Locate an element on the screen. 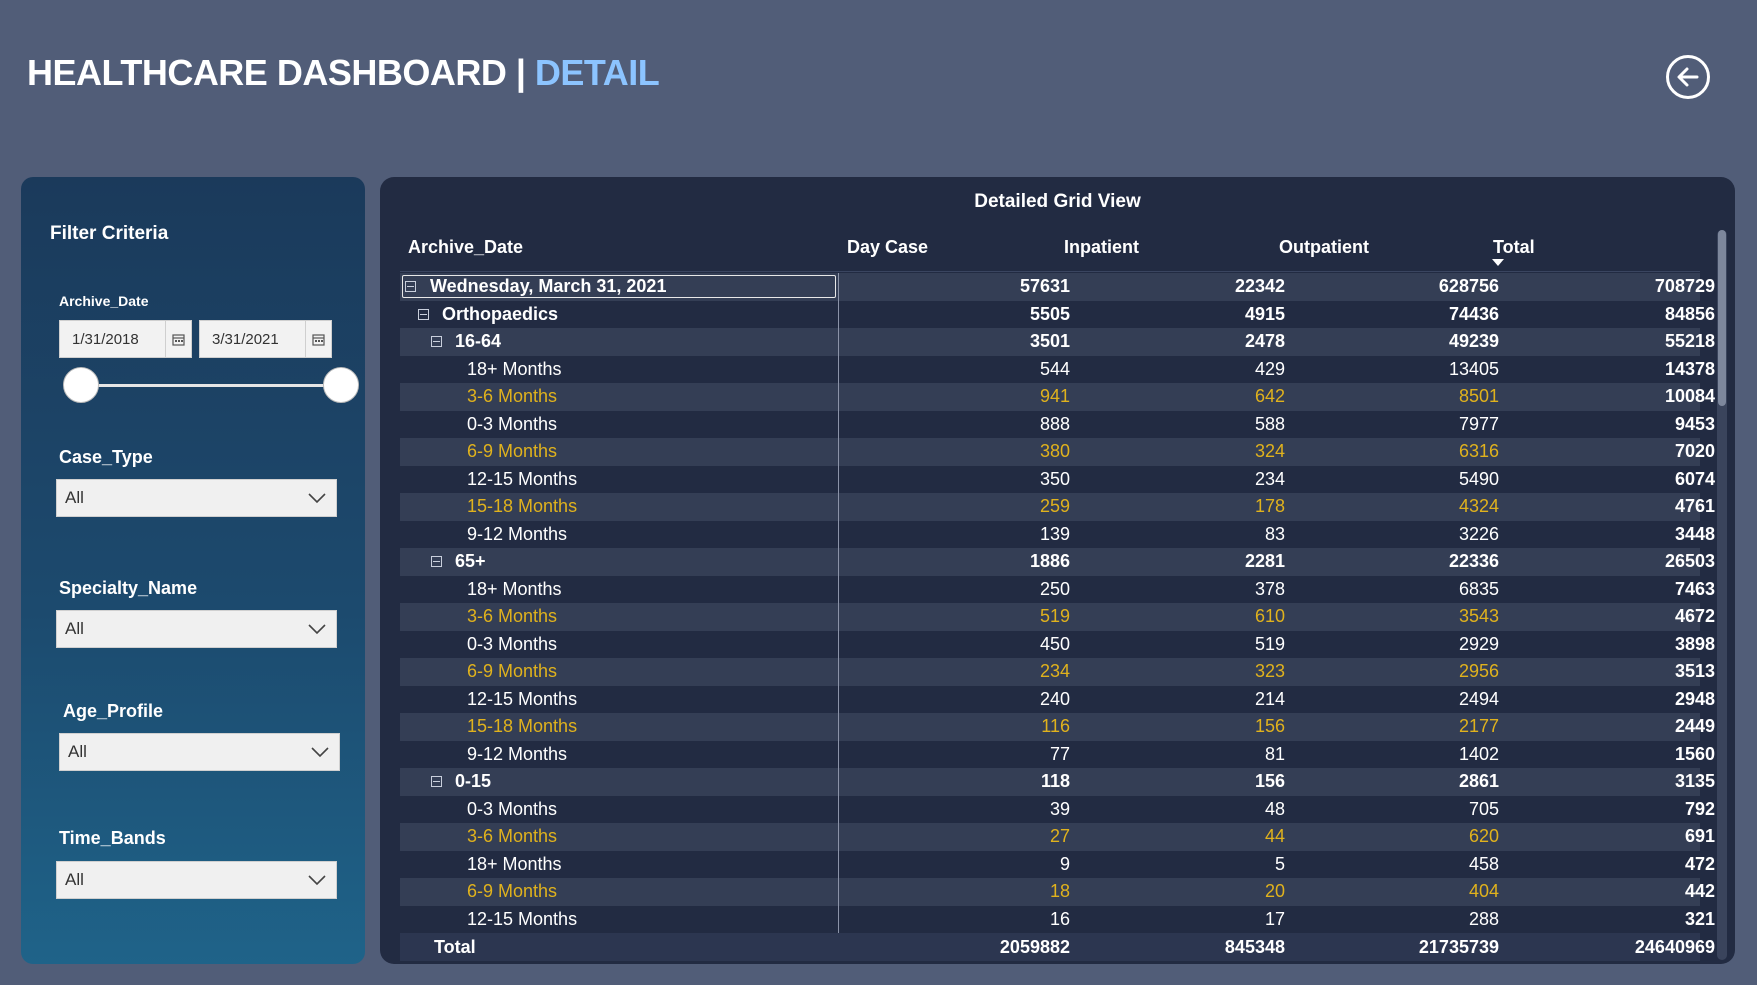  back-button is located at coordinates (1688, 77).